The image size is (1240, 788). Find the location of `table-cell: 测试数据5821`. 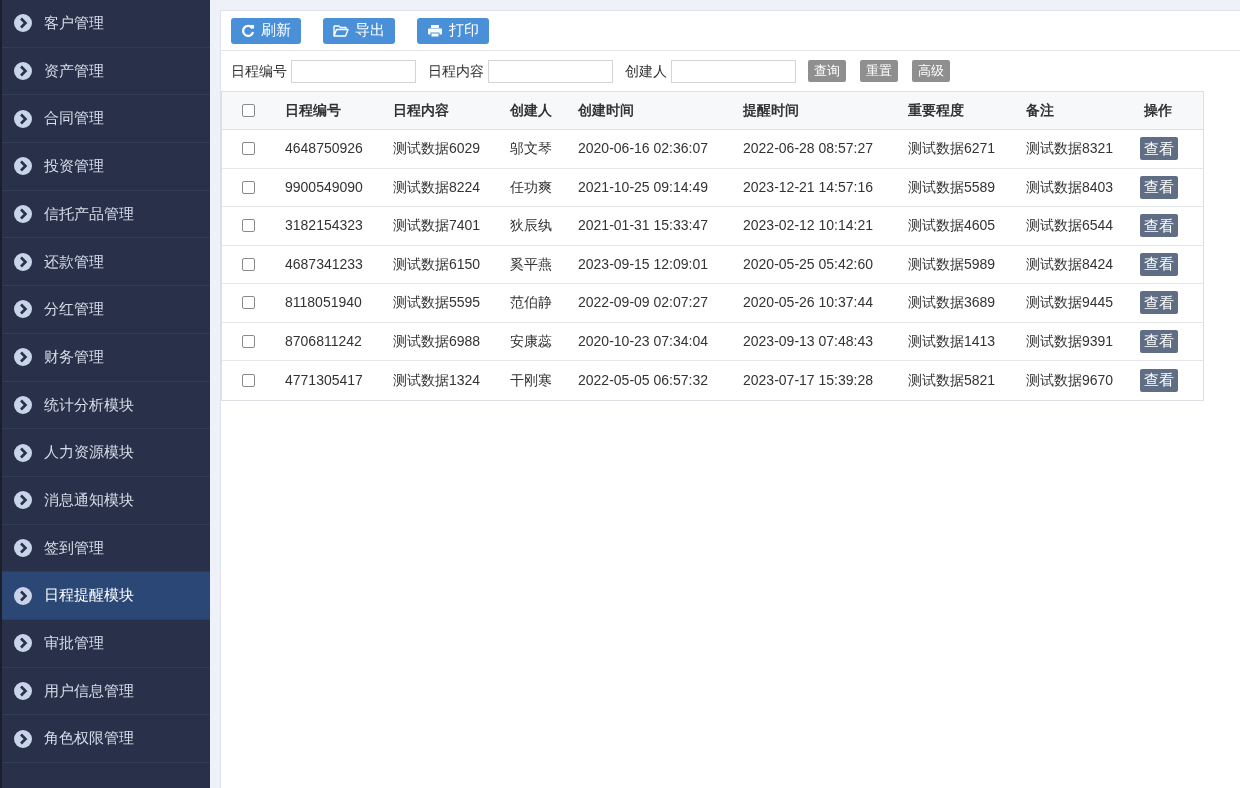

table-cell: 测试数据5821 is located at coordinates (952, 379).